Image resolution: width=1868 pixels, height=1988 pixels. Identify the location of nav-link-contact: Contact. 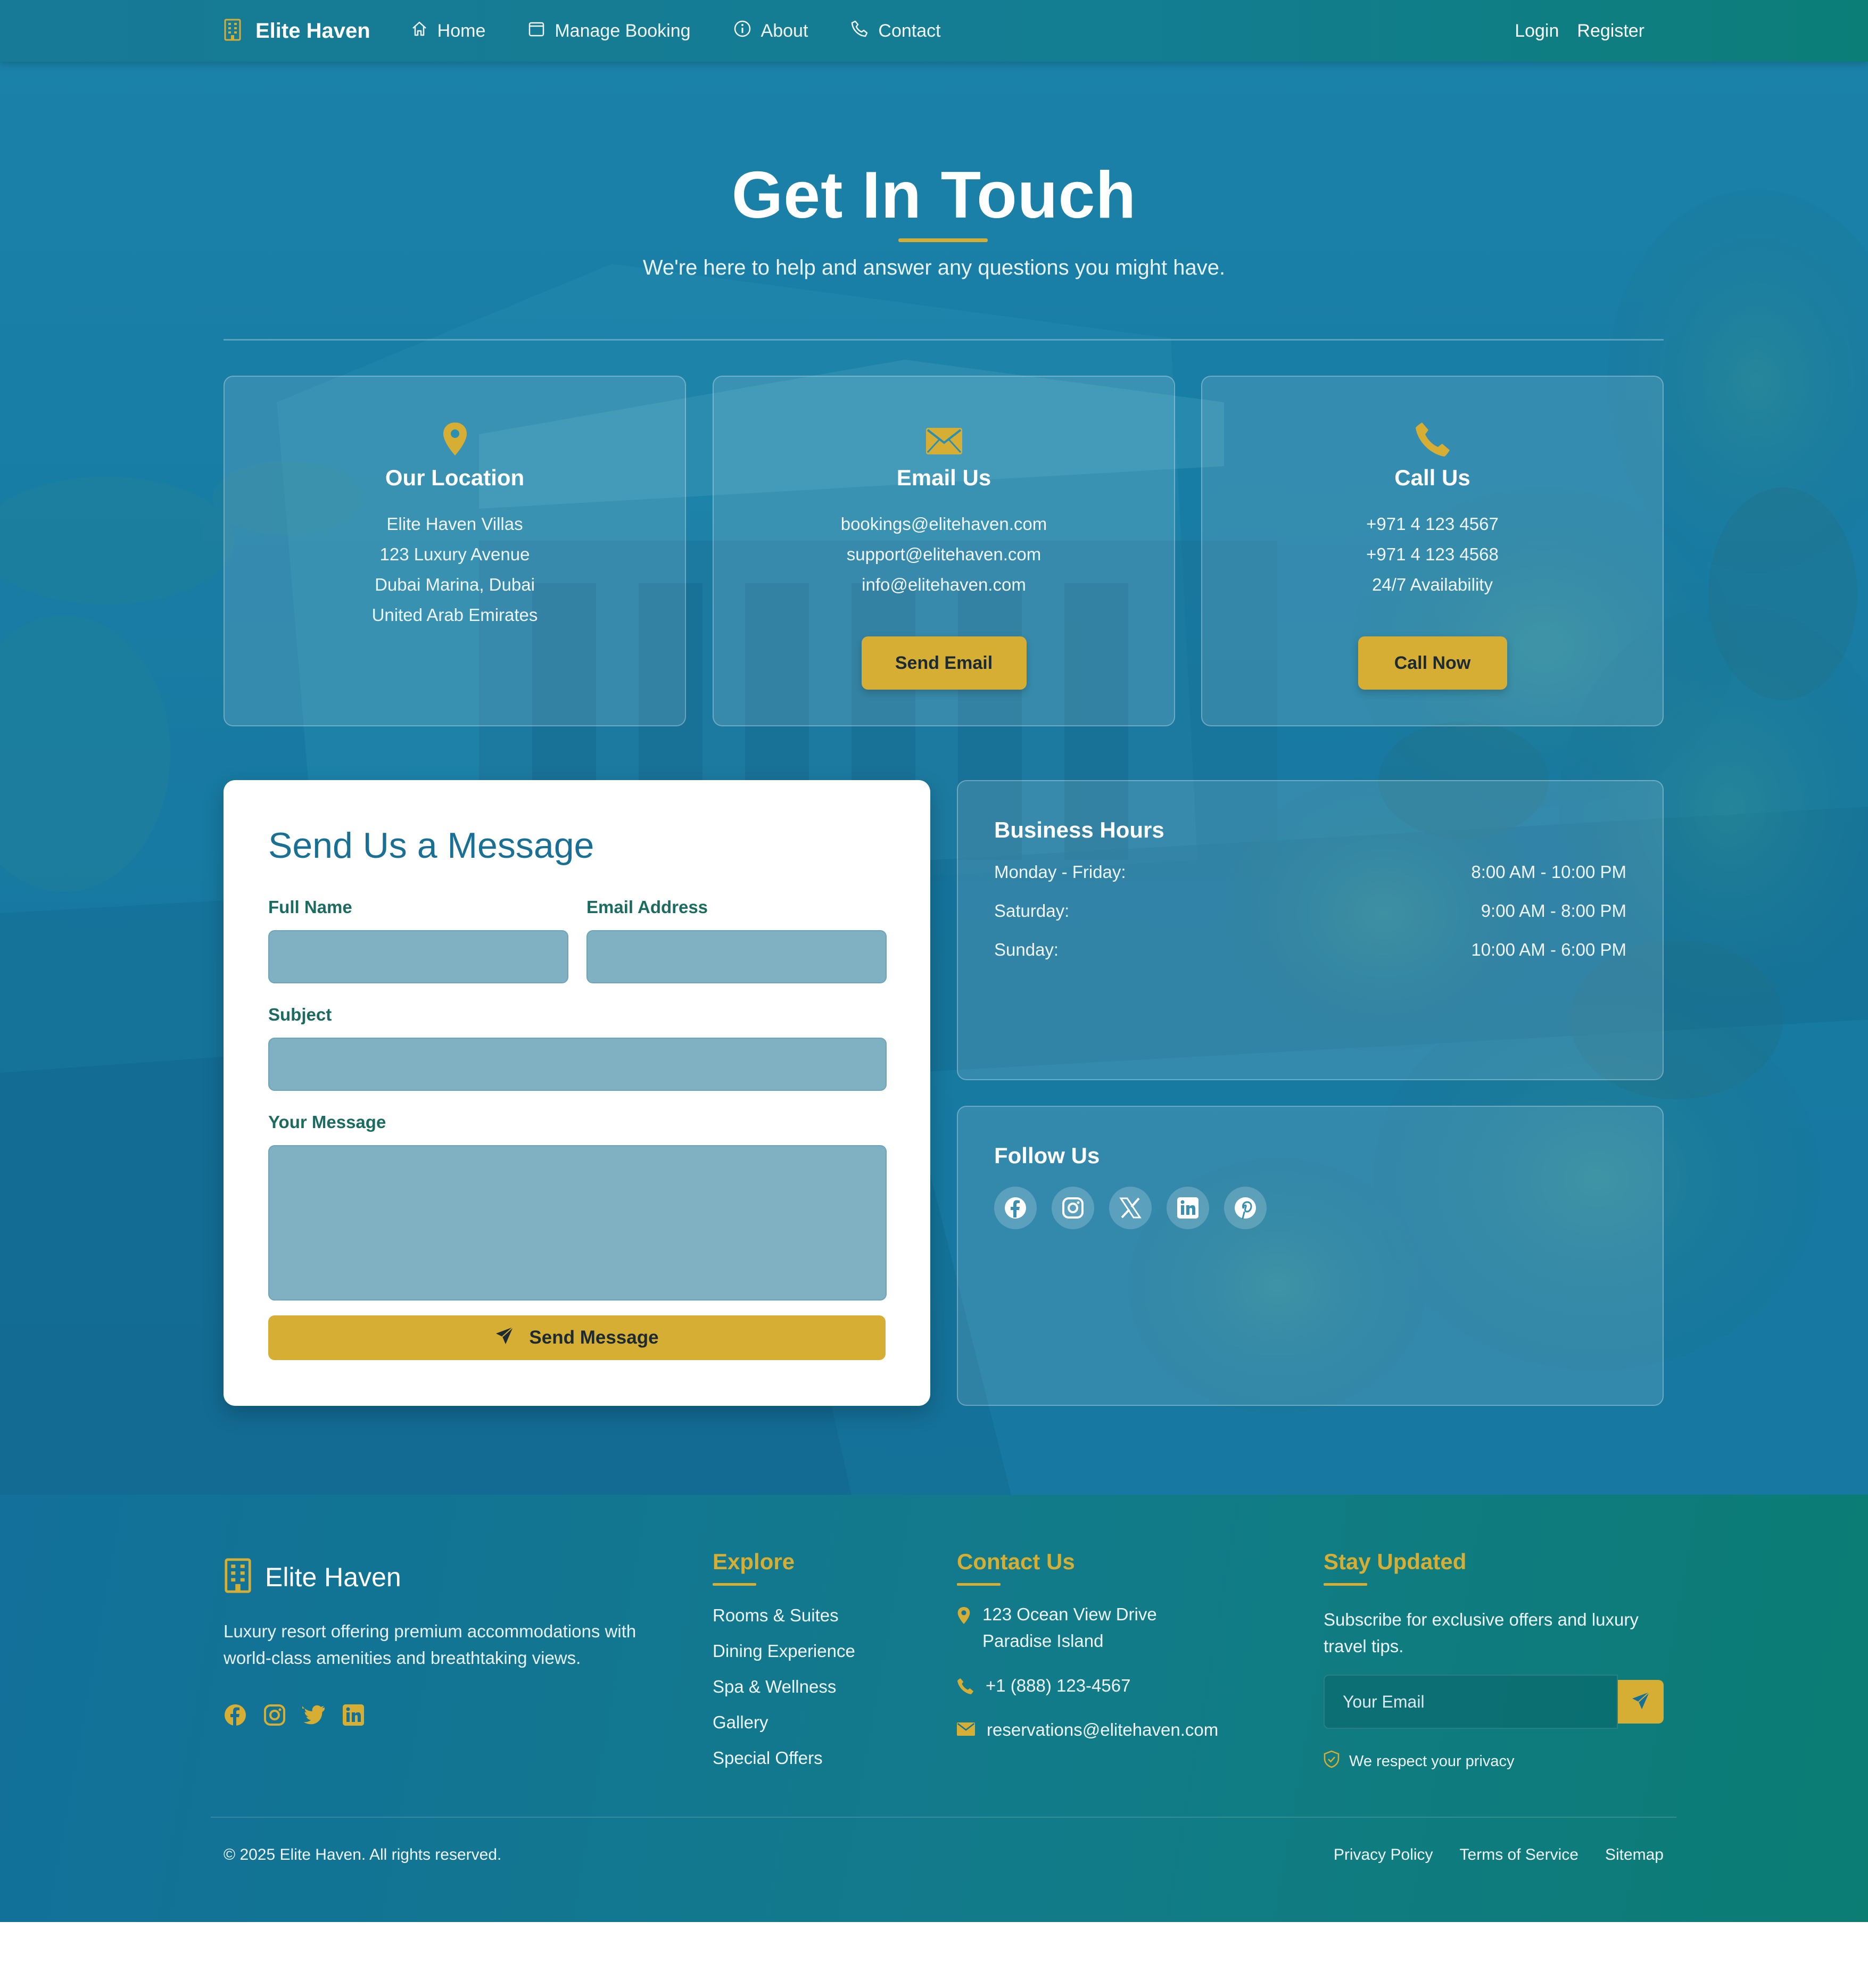
(895, 32).